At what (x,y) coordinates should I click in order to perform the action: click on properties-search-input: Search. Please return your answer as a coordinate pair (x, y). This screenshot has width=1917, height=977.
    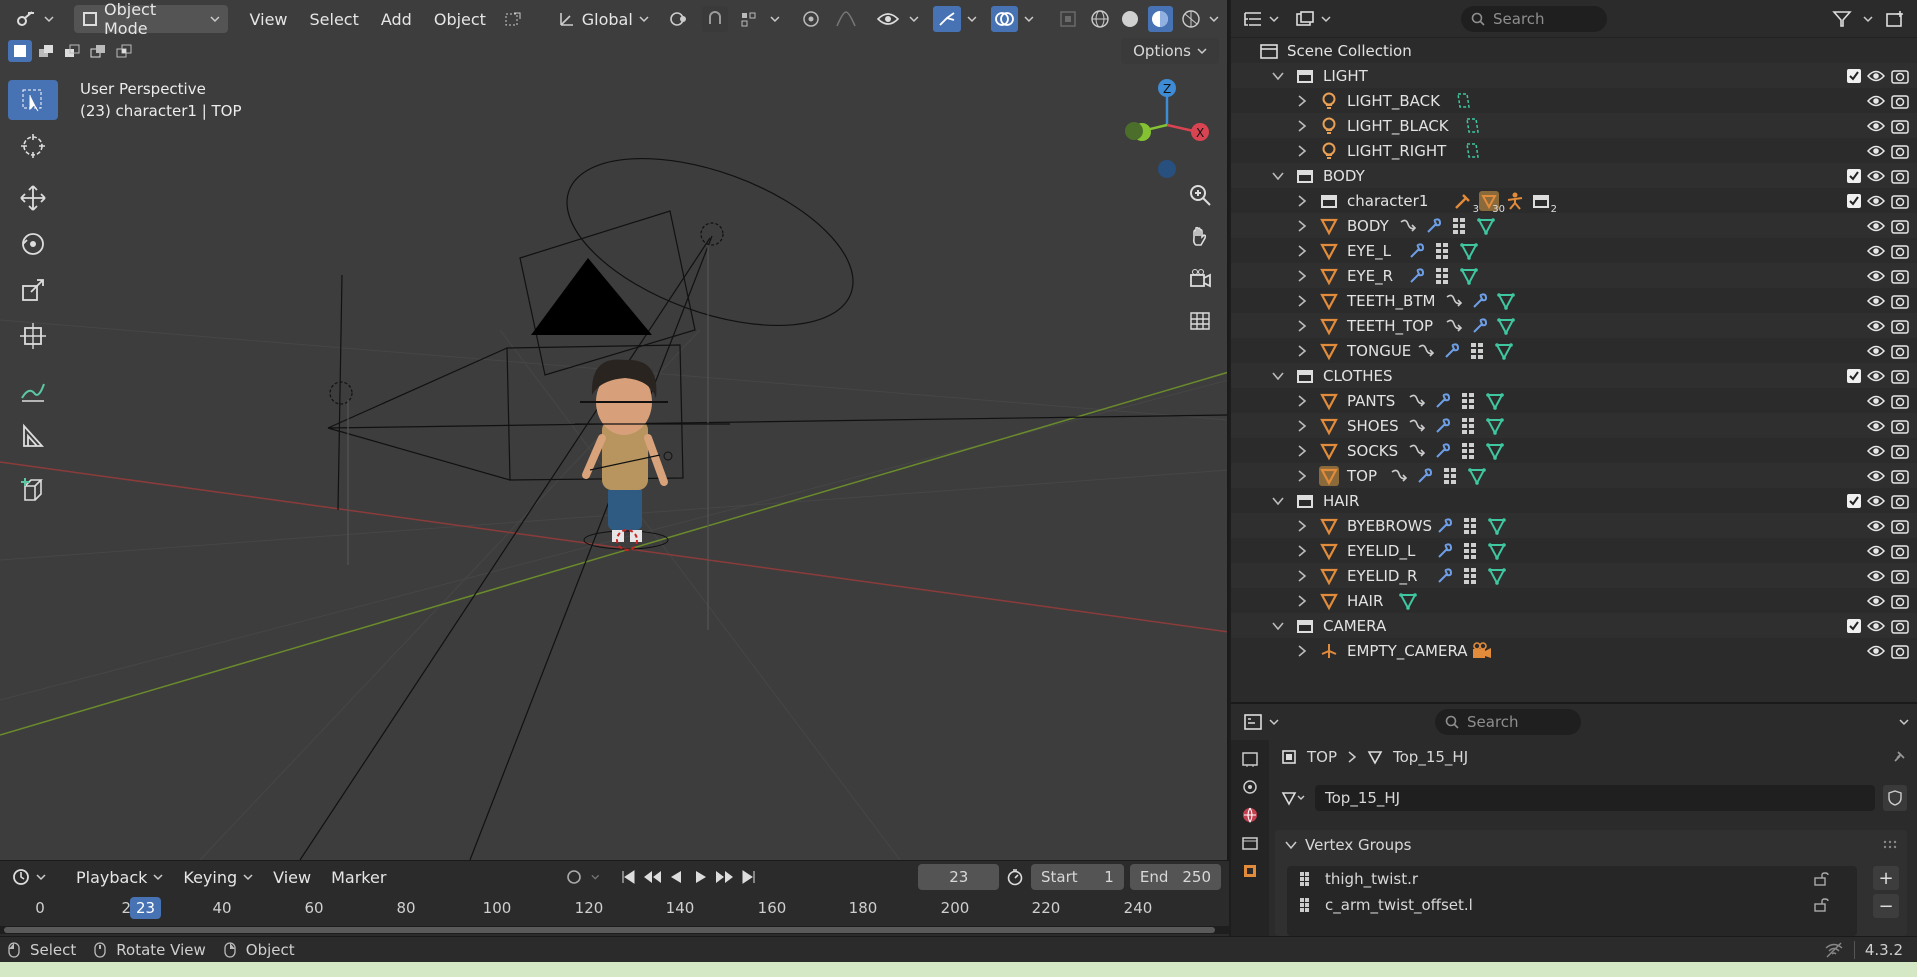
    Looking at the image, I should click on (1508, 722).